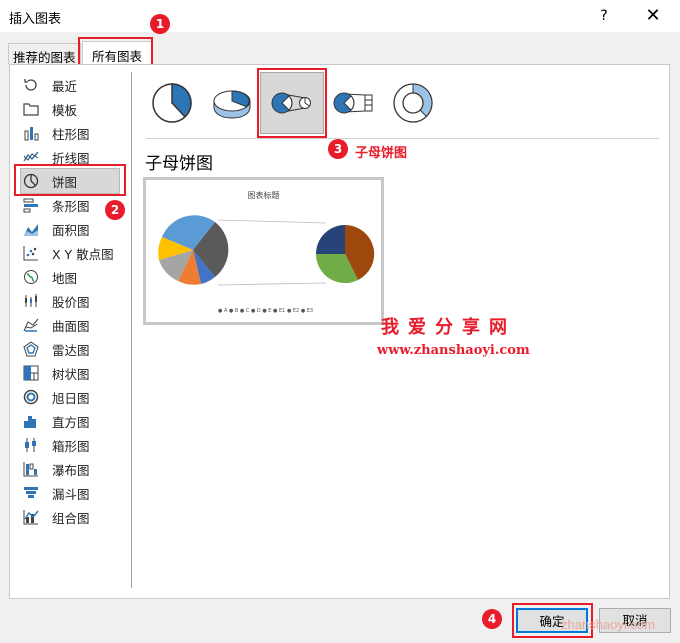  I want to click on sidebar-item-label: X Y 散点图, so click(83, 254).